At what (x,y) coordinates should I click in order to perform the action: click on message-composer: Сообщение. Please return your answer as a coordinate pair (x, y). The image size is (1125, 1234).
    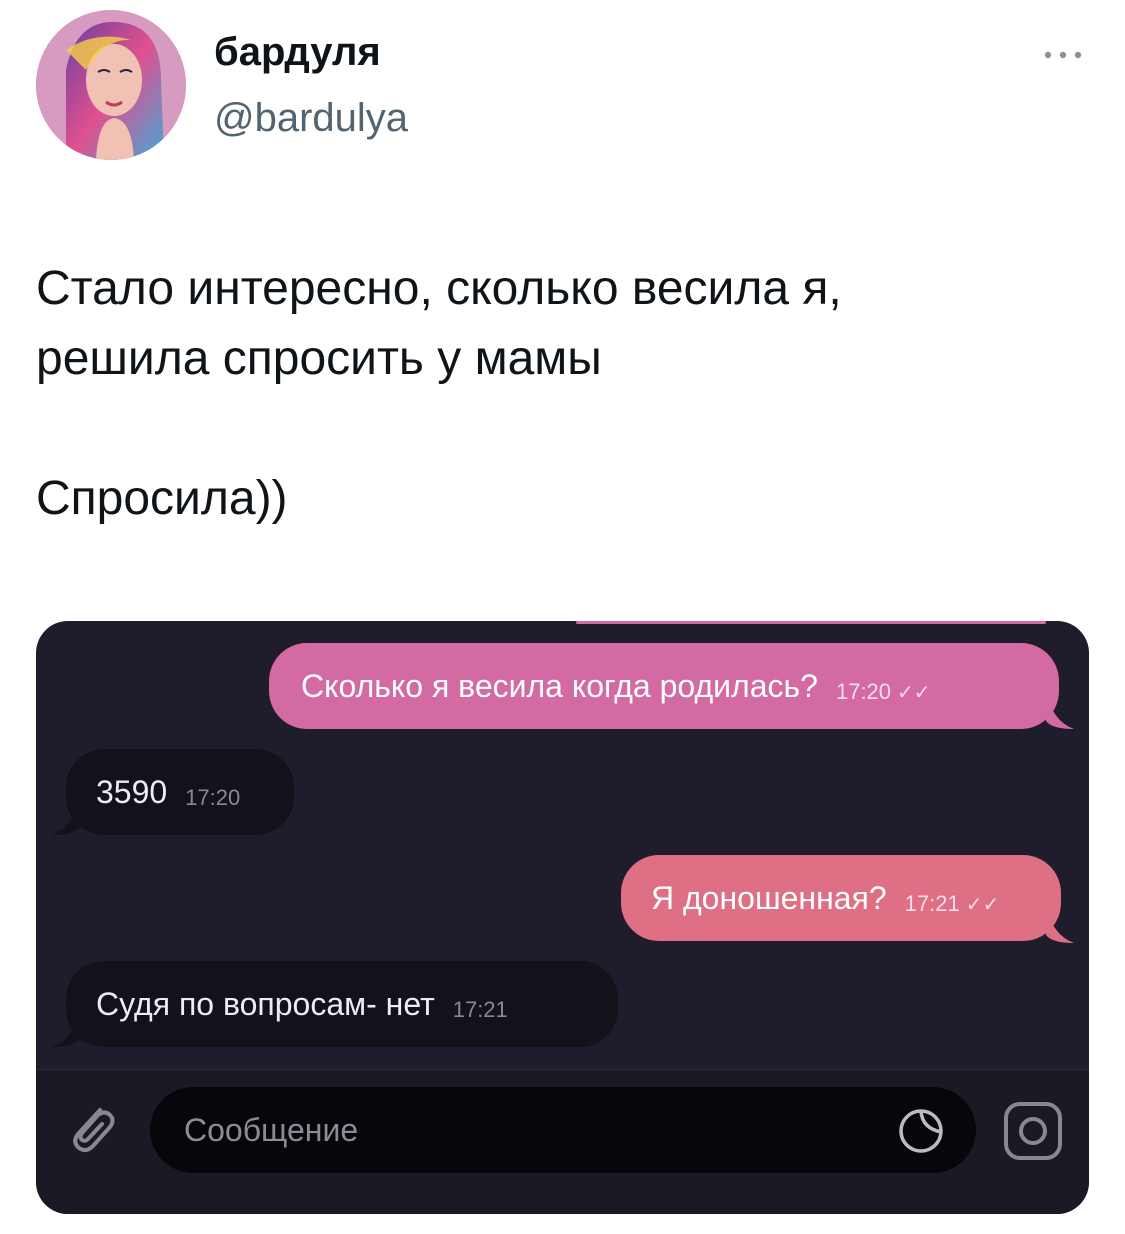
    Looking at the image, I should click on (562, 1141).